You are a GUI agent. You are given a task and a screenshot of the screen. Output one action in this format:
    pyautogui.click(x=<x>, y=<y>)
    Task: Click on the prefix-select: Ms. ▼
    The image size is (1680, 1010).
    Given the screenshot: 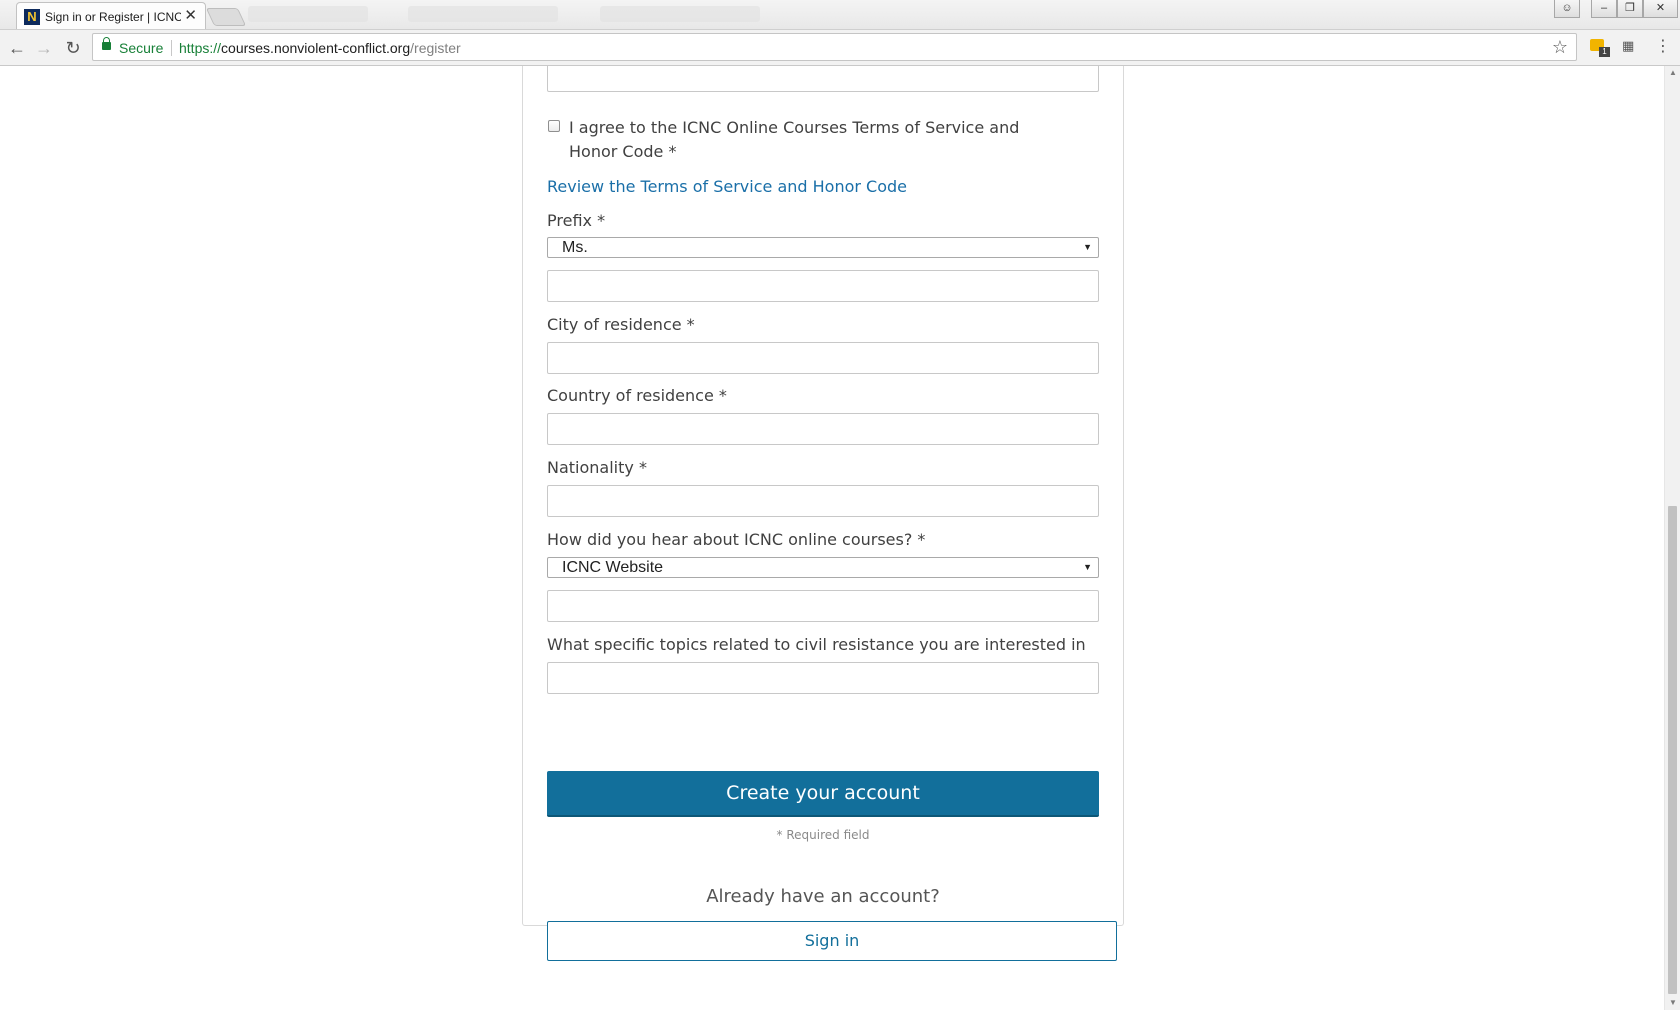 What is the action you would take?
    pyautogui.click(x=823, y=247)
    